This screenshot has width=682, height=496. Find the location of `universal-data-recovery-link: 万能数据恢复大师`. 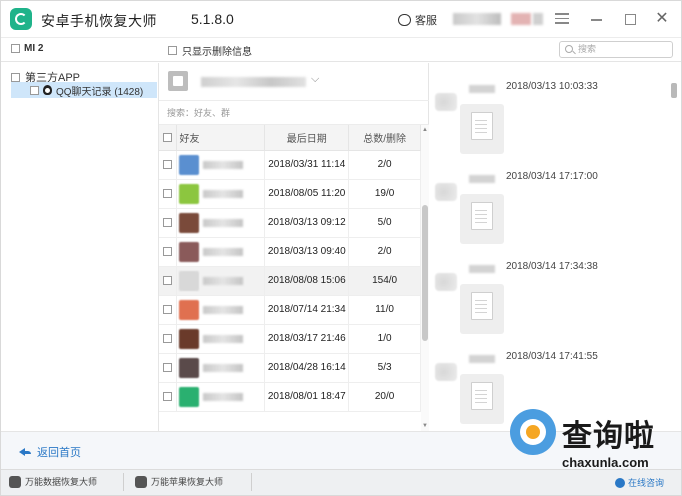

universal-data-recovery-link: 万能数据恢复大师 is located at coordinates (53, 481).